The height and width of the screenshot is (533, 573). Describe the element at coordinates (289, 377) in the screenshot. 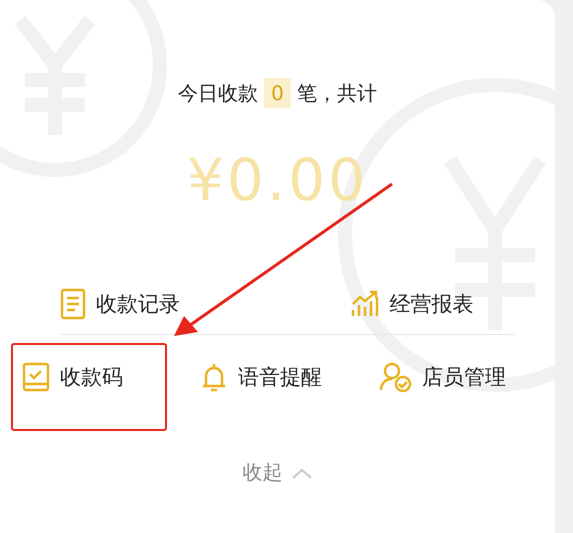

I see `bell-action: 语音提醒` at that location.